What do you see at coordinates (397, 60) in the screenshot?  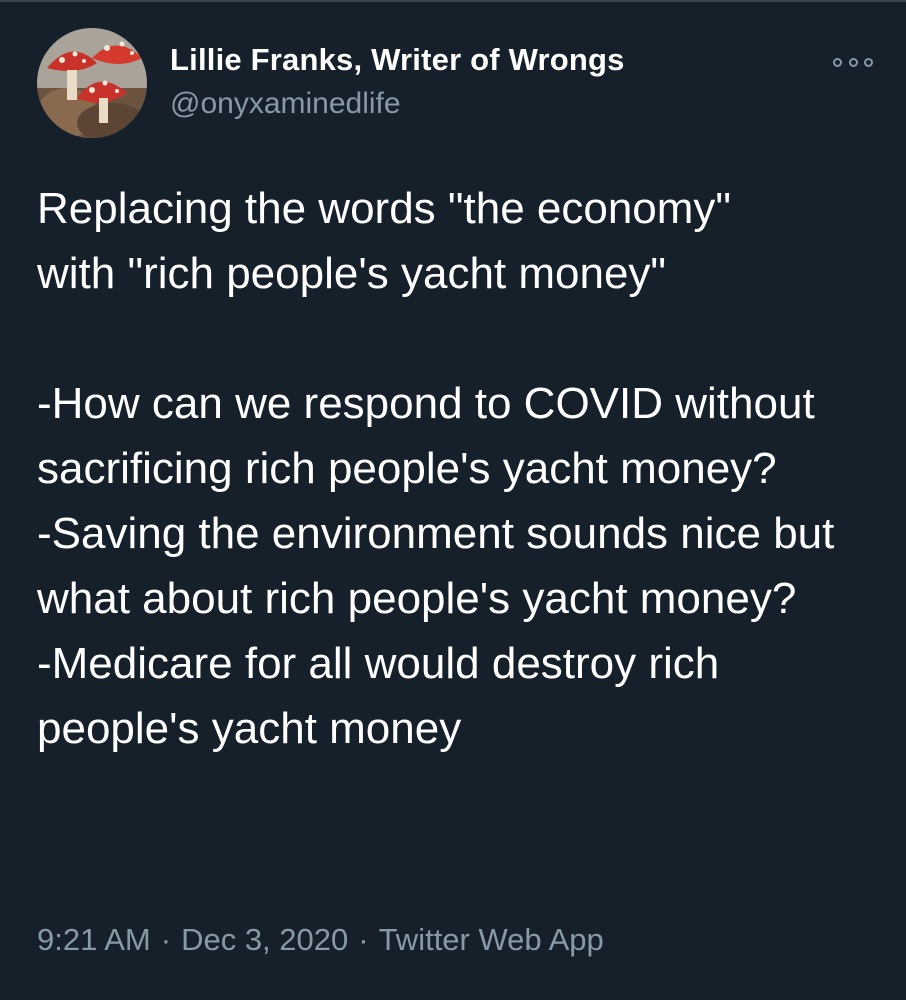 I see `author-name: Lillie Franks, Writer of Wrongs` at bounding box center [397, 60].